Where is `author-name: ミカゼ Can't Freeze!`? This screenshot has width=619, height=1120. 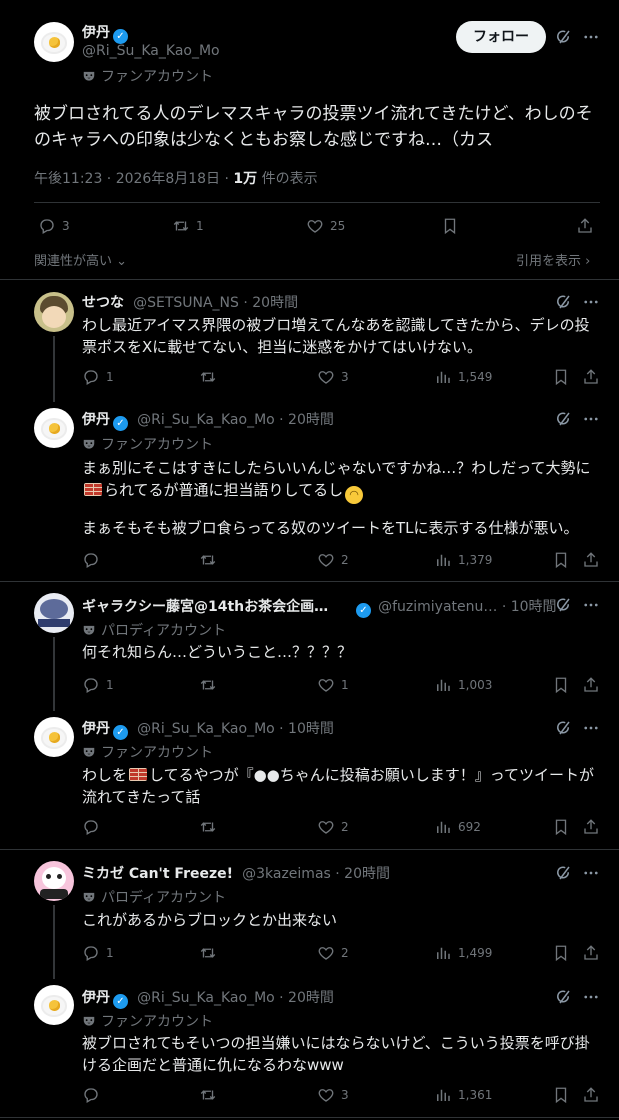 author-name: ミカゼ Can't Freeze! is located at coordinates (157, 874).